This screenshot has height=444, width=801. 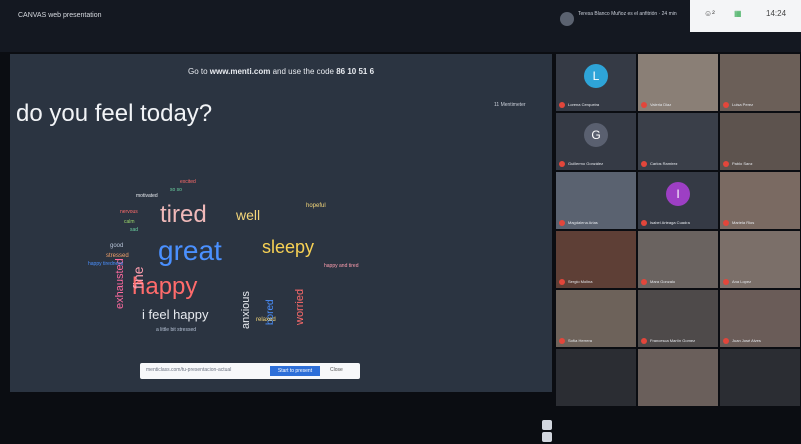 I want to click on participant-name: Magdalena Arias, so click(x=583, y=222).